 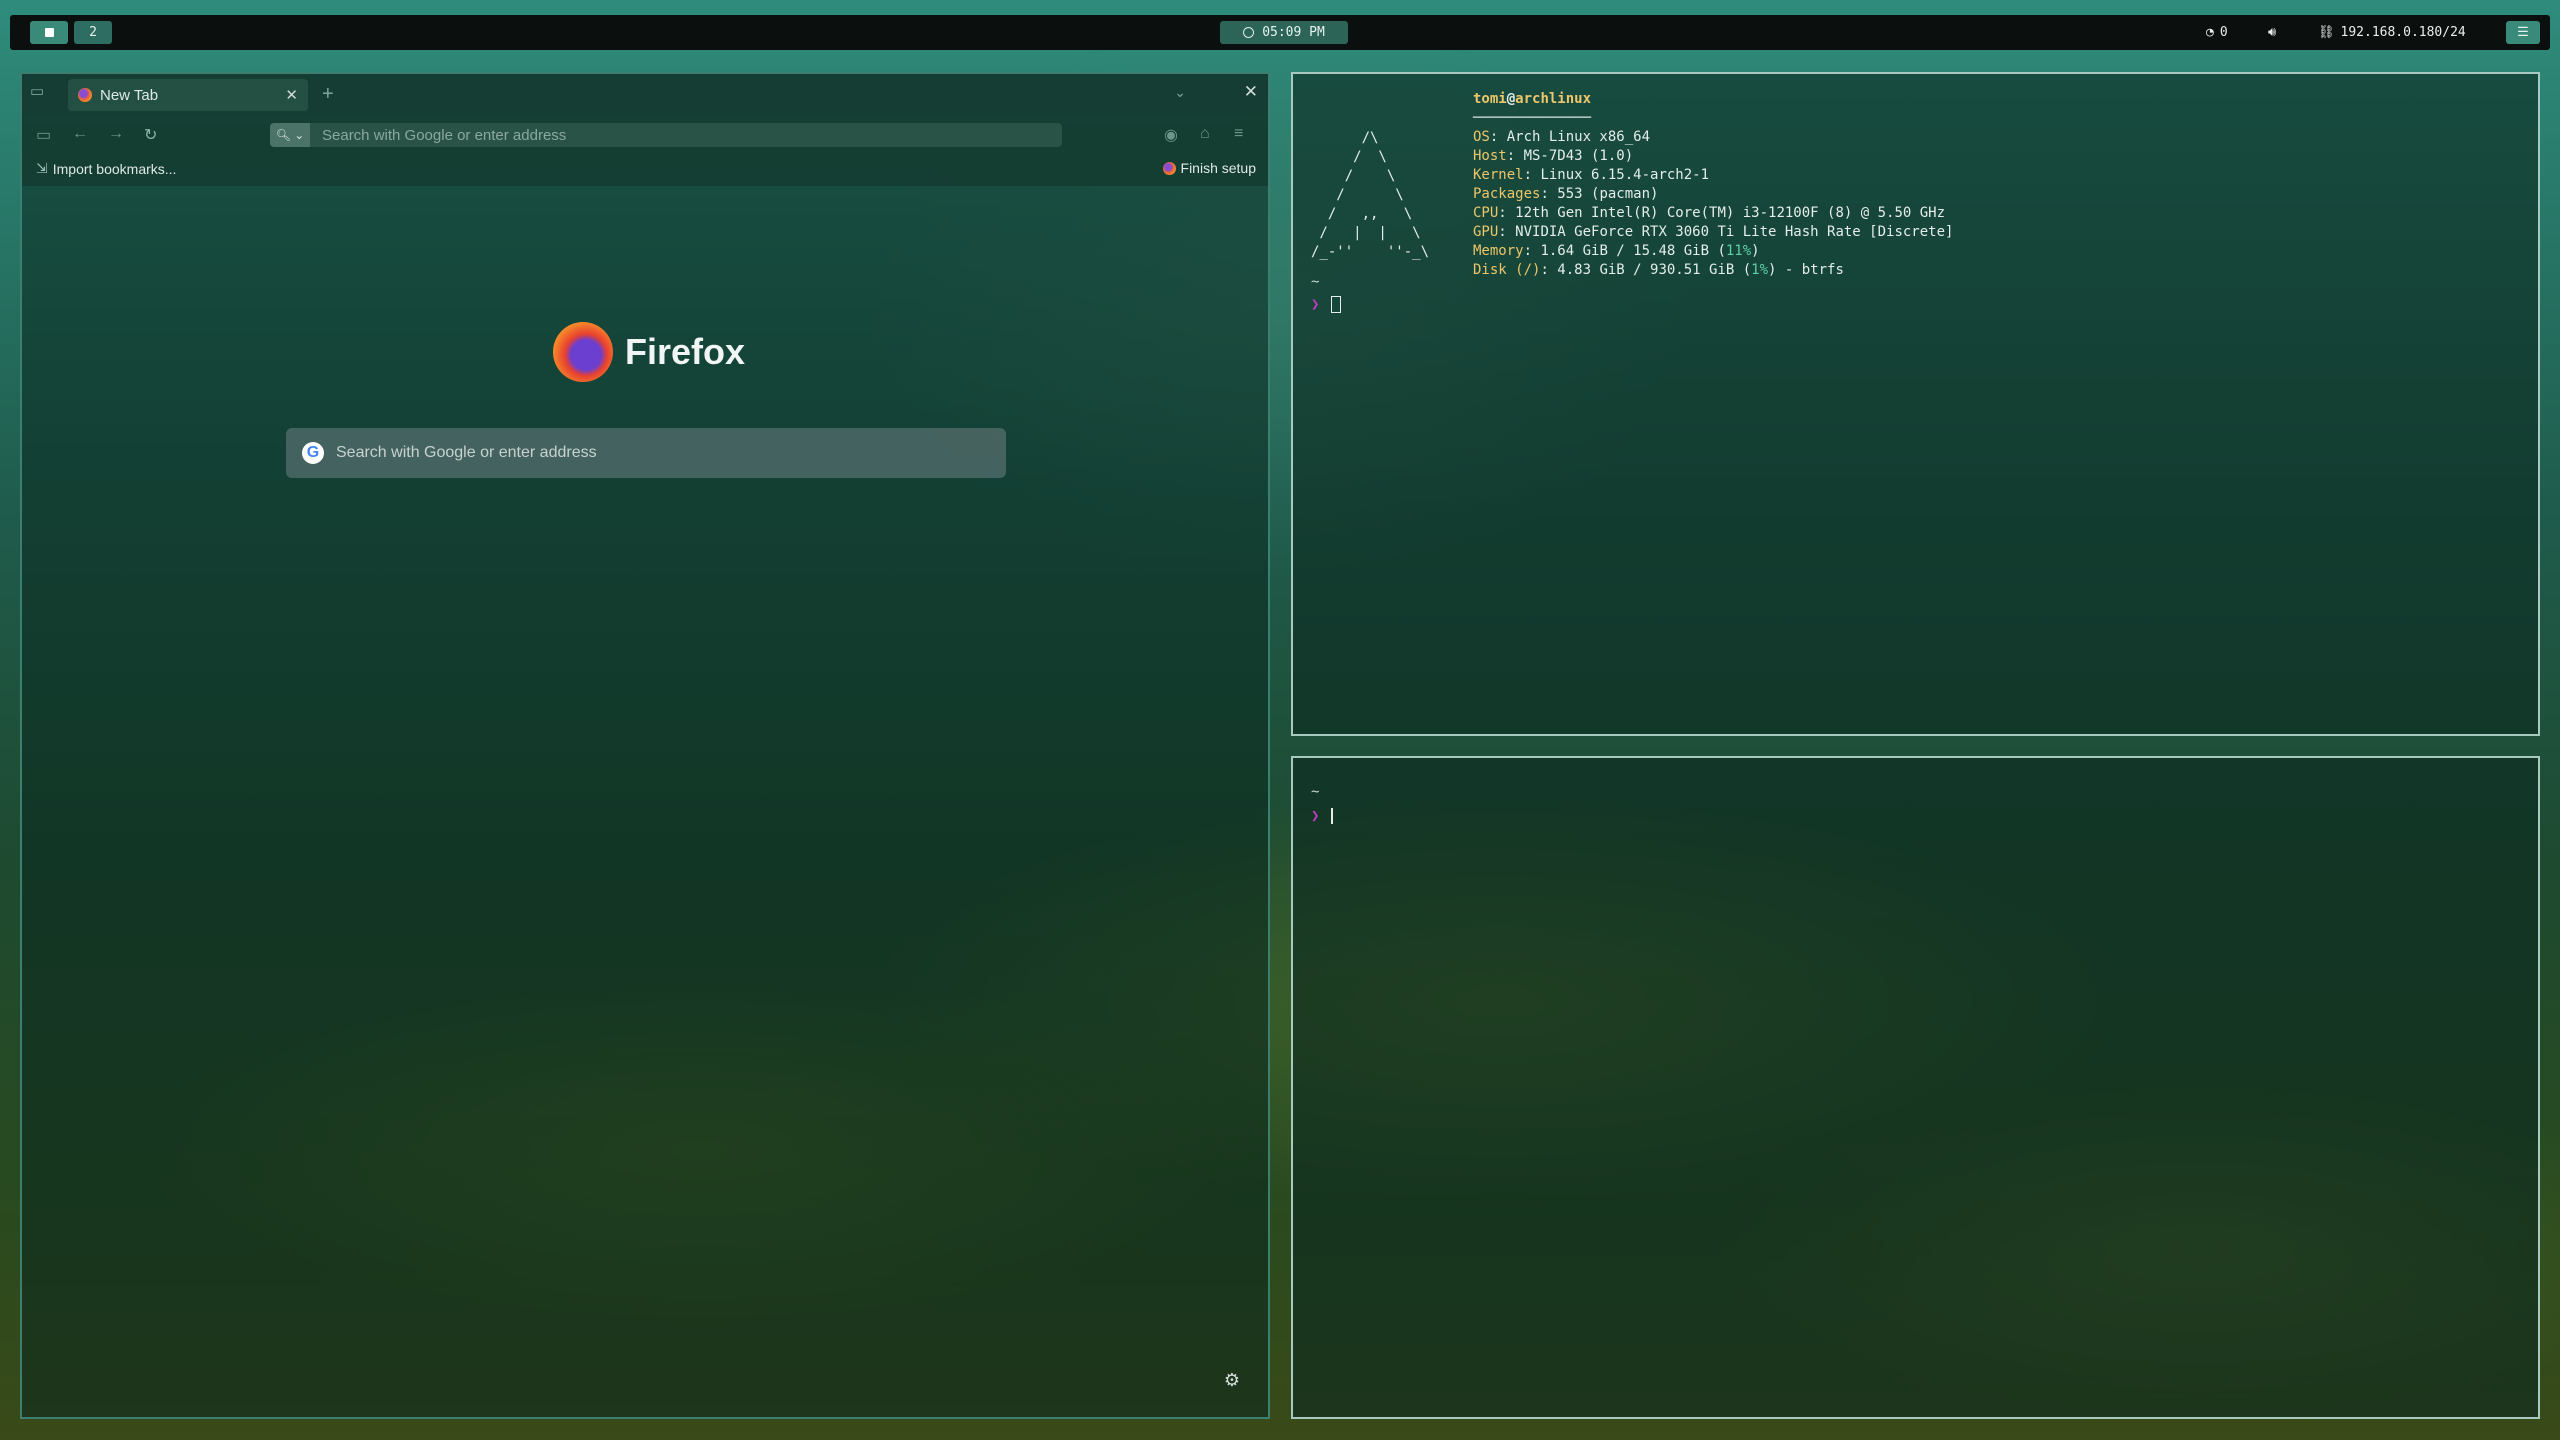 What do you see at coordinates (2403, 32) in the screenshot?
I see `network-address: 192.168.0.180/24` at bounding box center [2403, 32].